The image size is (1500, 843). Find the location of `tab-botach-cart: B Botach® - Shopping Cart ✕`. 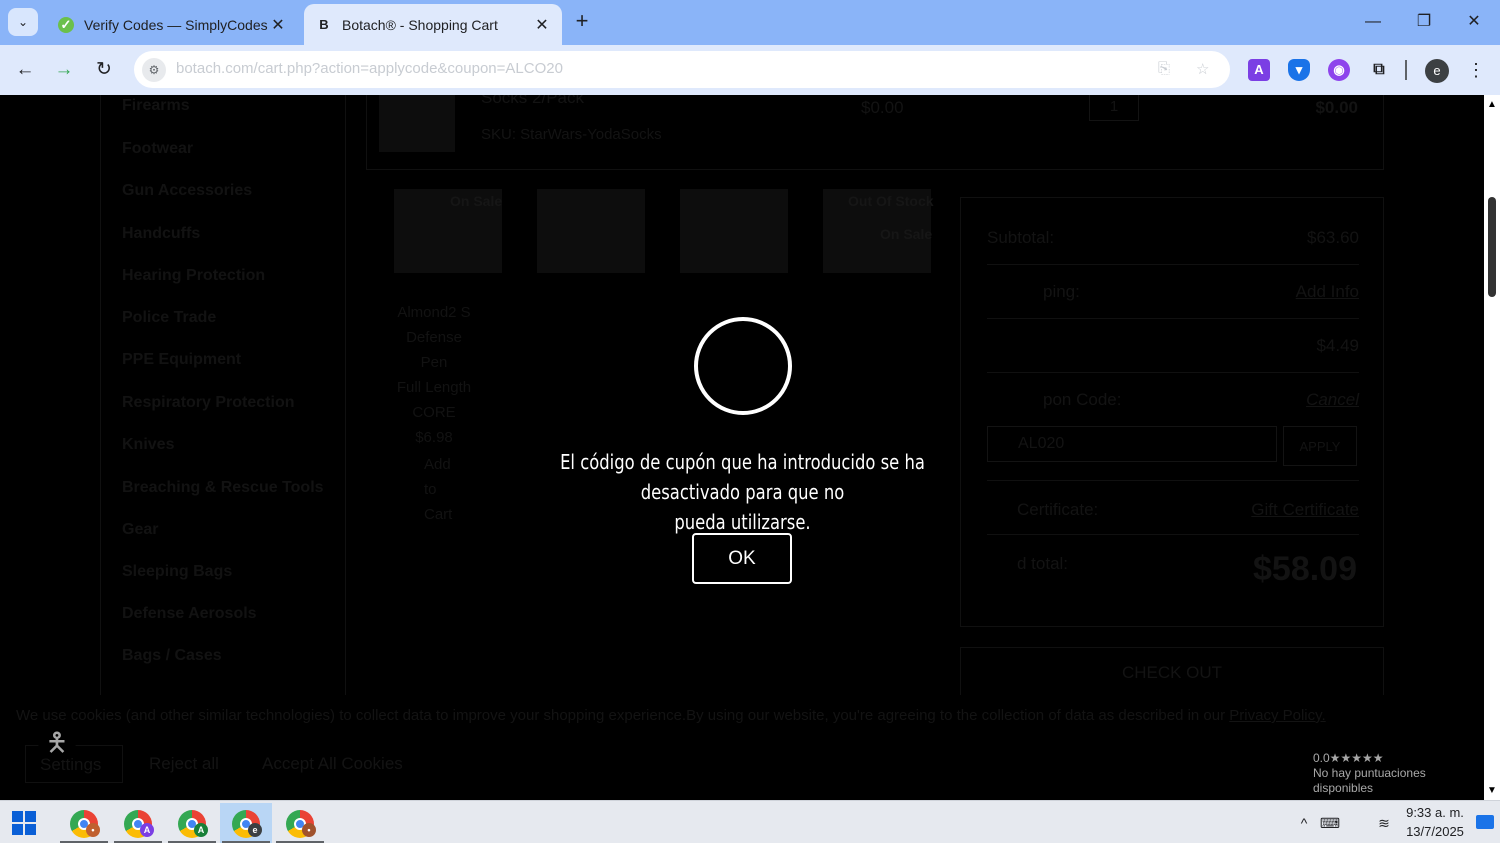

tab-botach-cart: B Botach® - Shopping Cart ✕ is located at coordinates (433, 24).